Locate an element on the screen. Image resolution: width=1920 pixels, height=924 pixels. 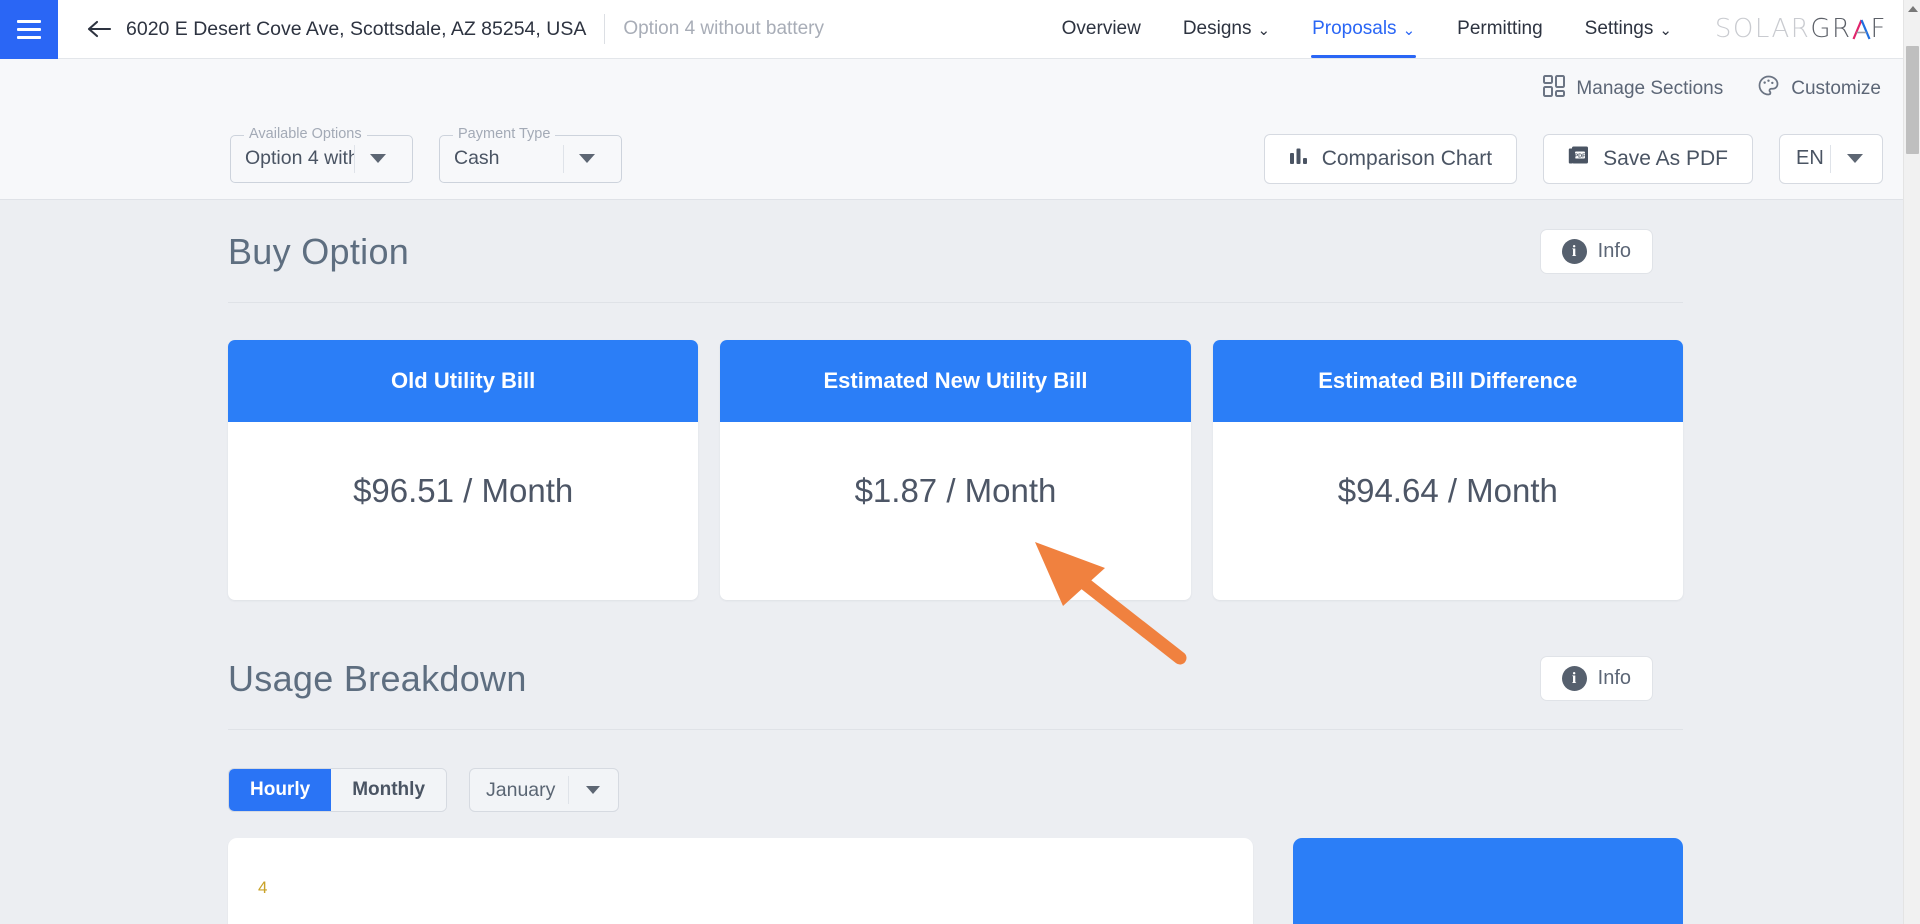
nav-item-overview: Overview is located at coordinates (1101, 29).